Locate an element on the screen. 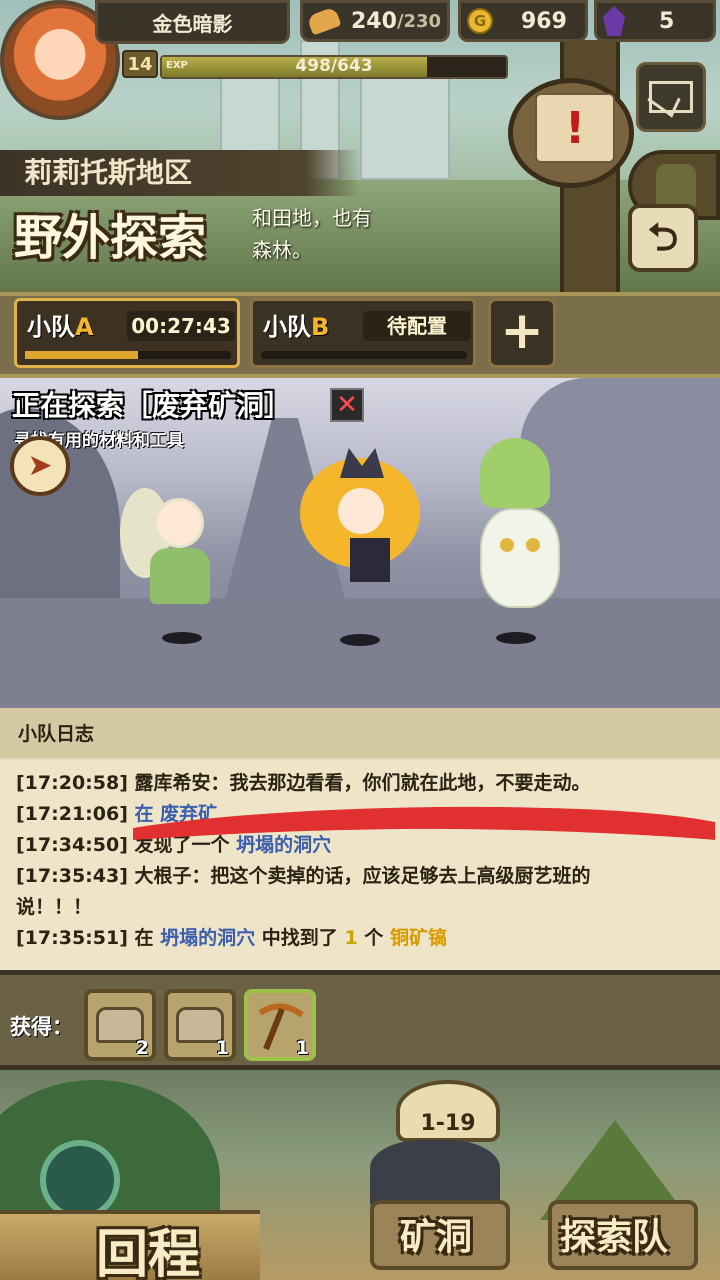  team-b-progress is located at coordinates (364, 355).